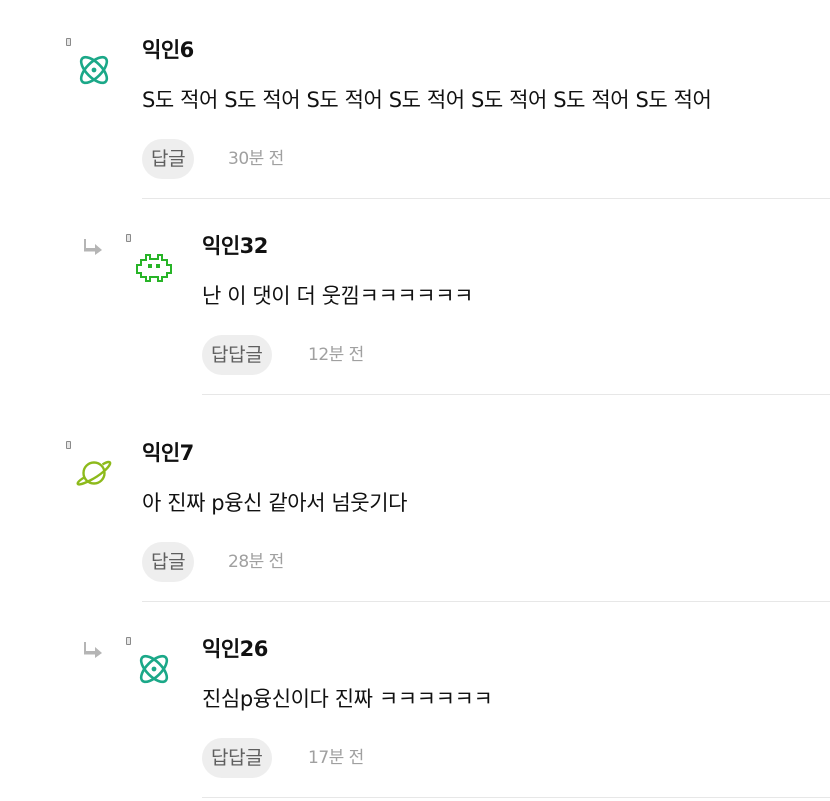 The height and width of the screenshot is (801, 830). What do you see at coordinates (256, 159) in the screenshot?
I see `comment-timestamp: 30분 전` at bounding box center [256, 159].